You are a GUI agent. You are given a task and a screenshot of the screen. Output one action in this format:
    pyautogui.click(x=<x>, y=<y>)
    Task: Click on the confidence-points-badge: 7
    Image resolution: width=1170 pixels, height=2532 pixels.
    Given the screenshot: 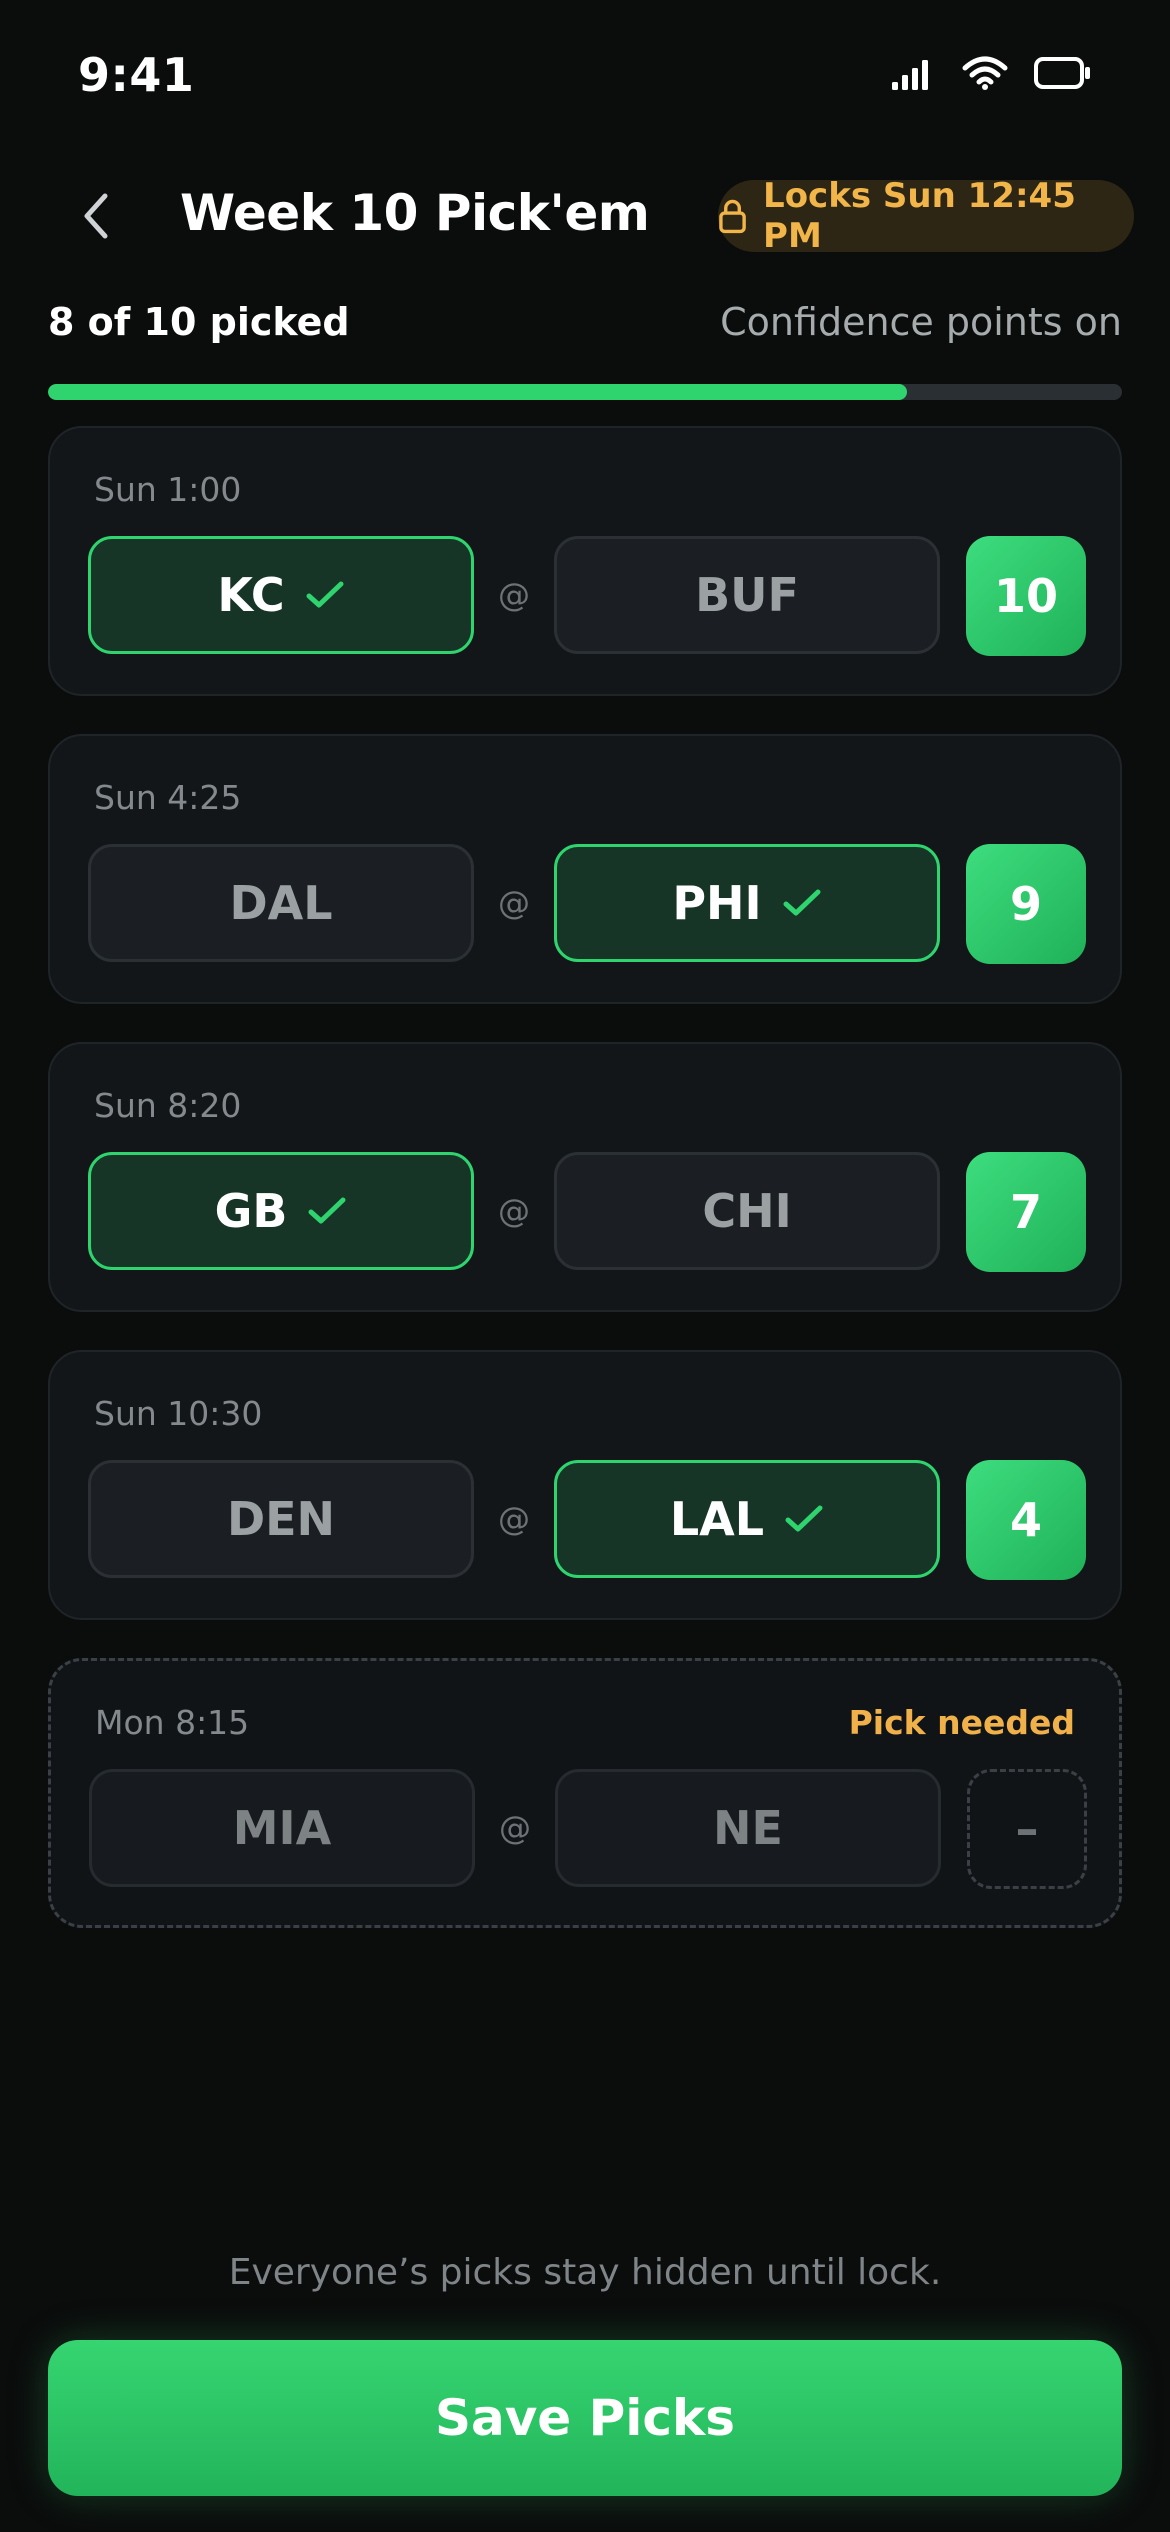 What is the action you would take?
    pyautogui.click(x=1026, y=1212)
    